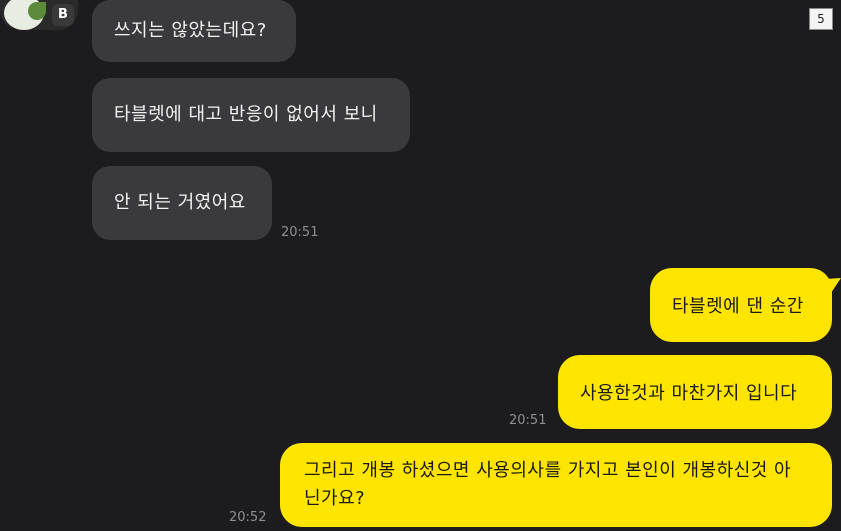 This screenshot has width=841, height=531. I want to click on message-text: 타블렛에 댄 순간, so click(738, 306).